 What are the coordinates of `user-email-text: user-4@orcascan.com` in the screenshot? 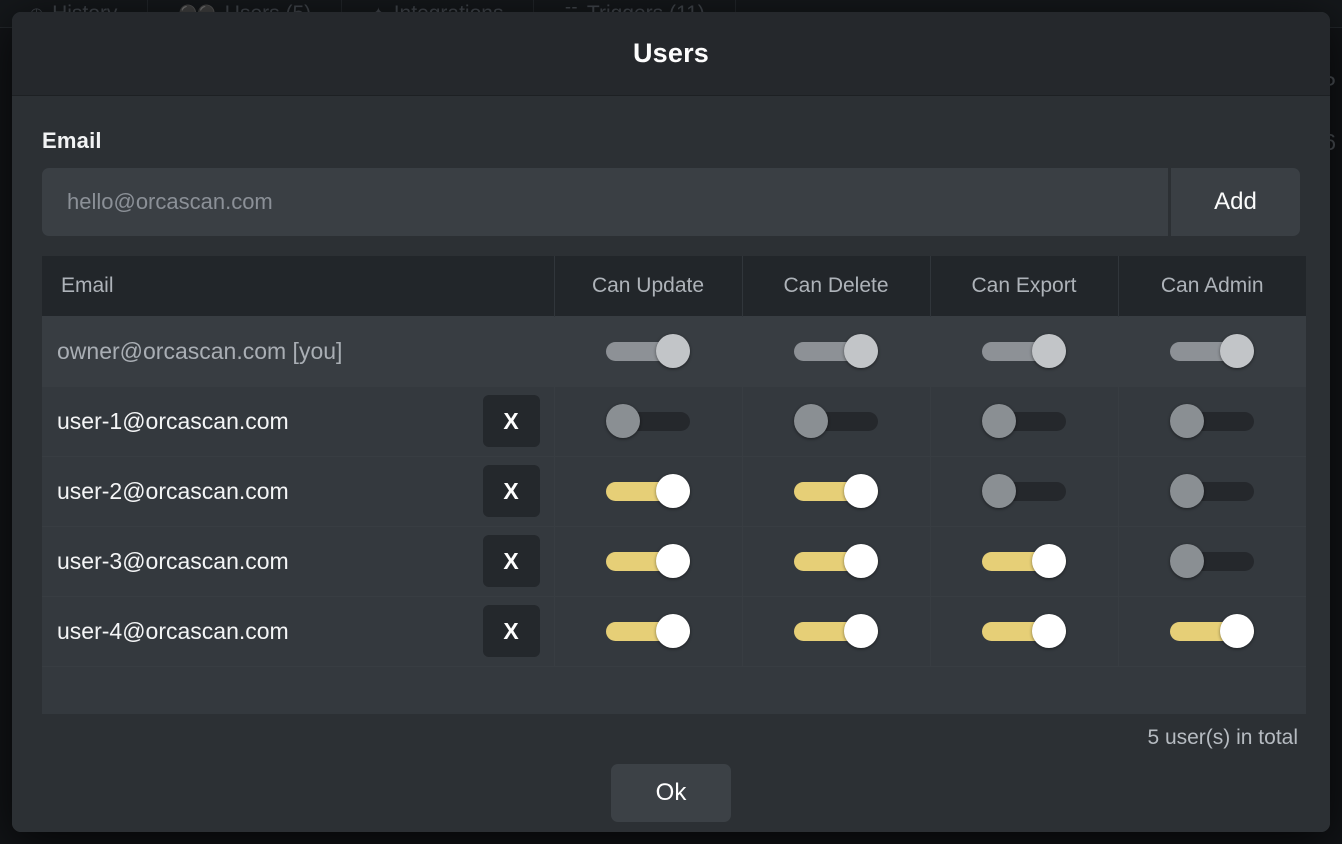 It's located at (173, 630).